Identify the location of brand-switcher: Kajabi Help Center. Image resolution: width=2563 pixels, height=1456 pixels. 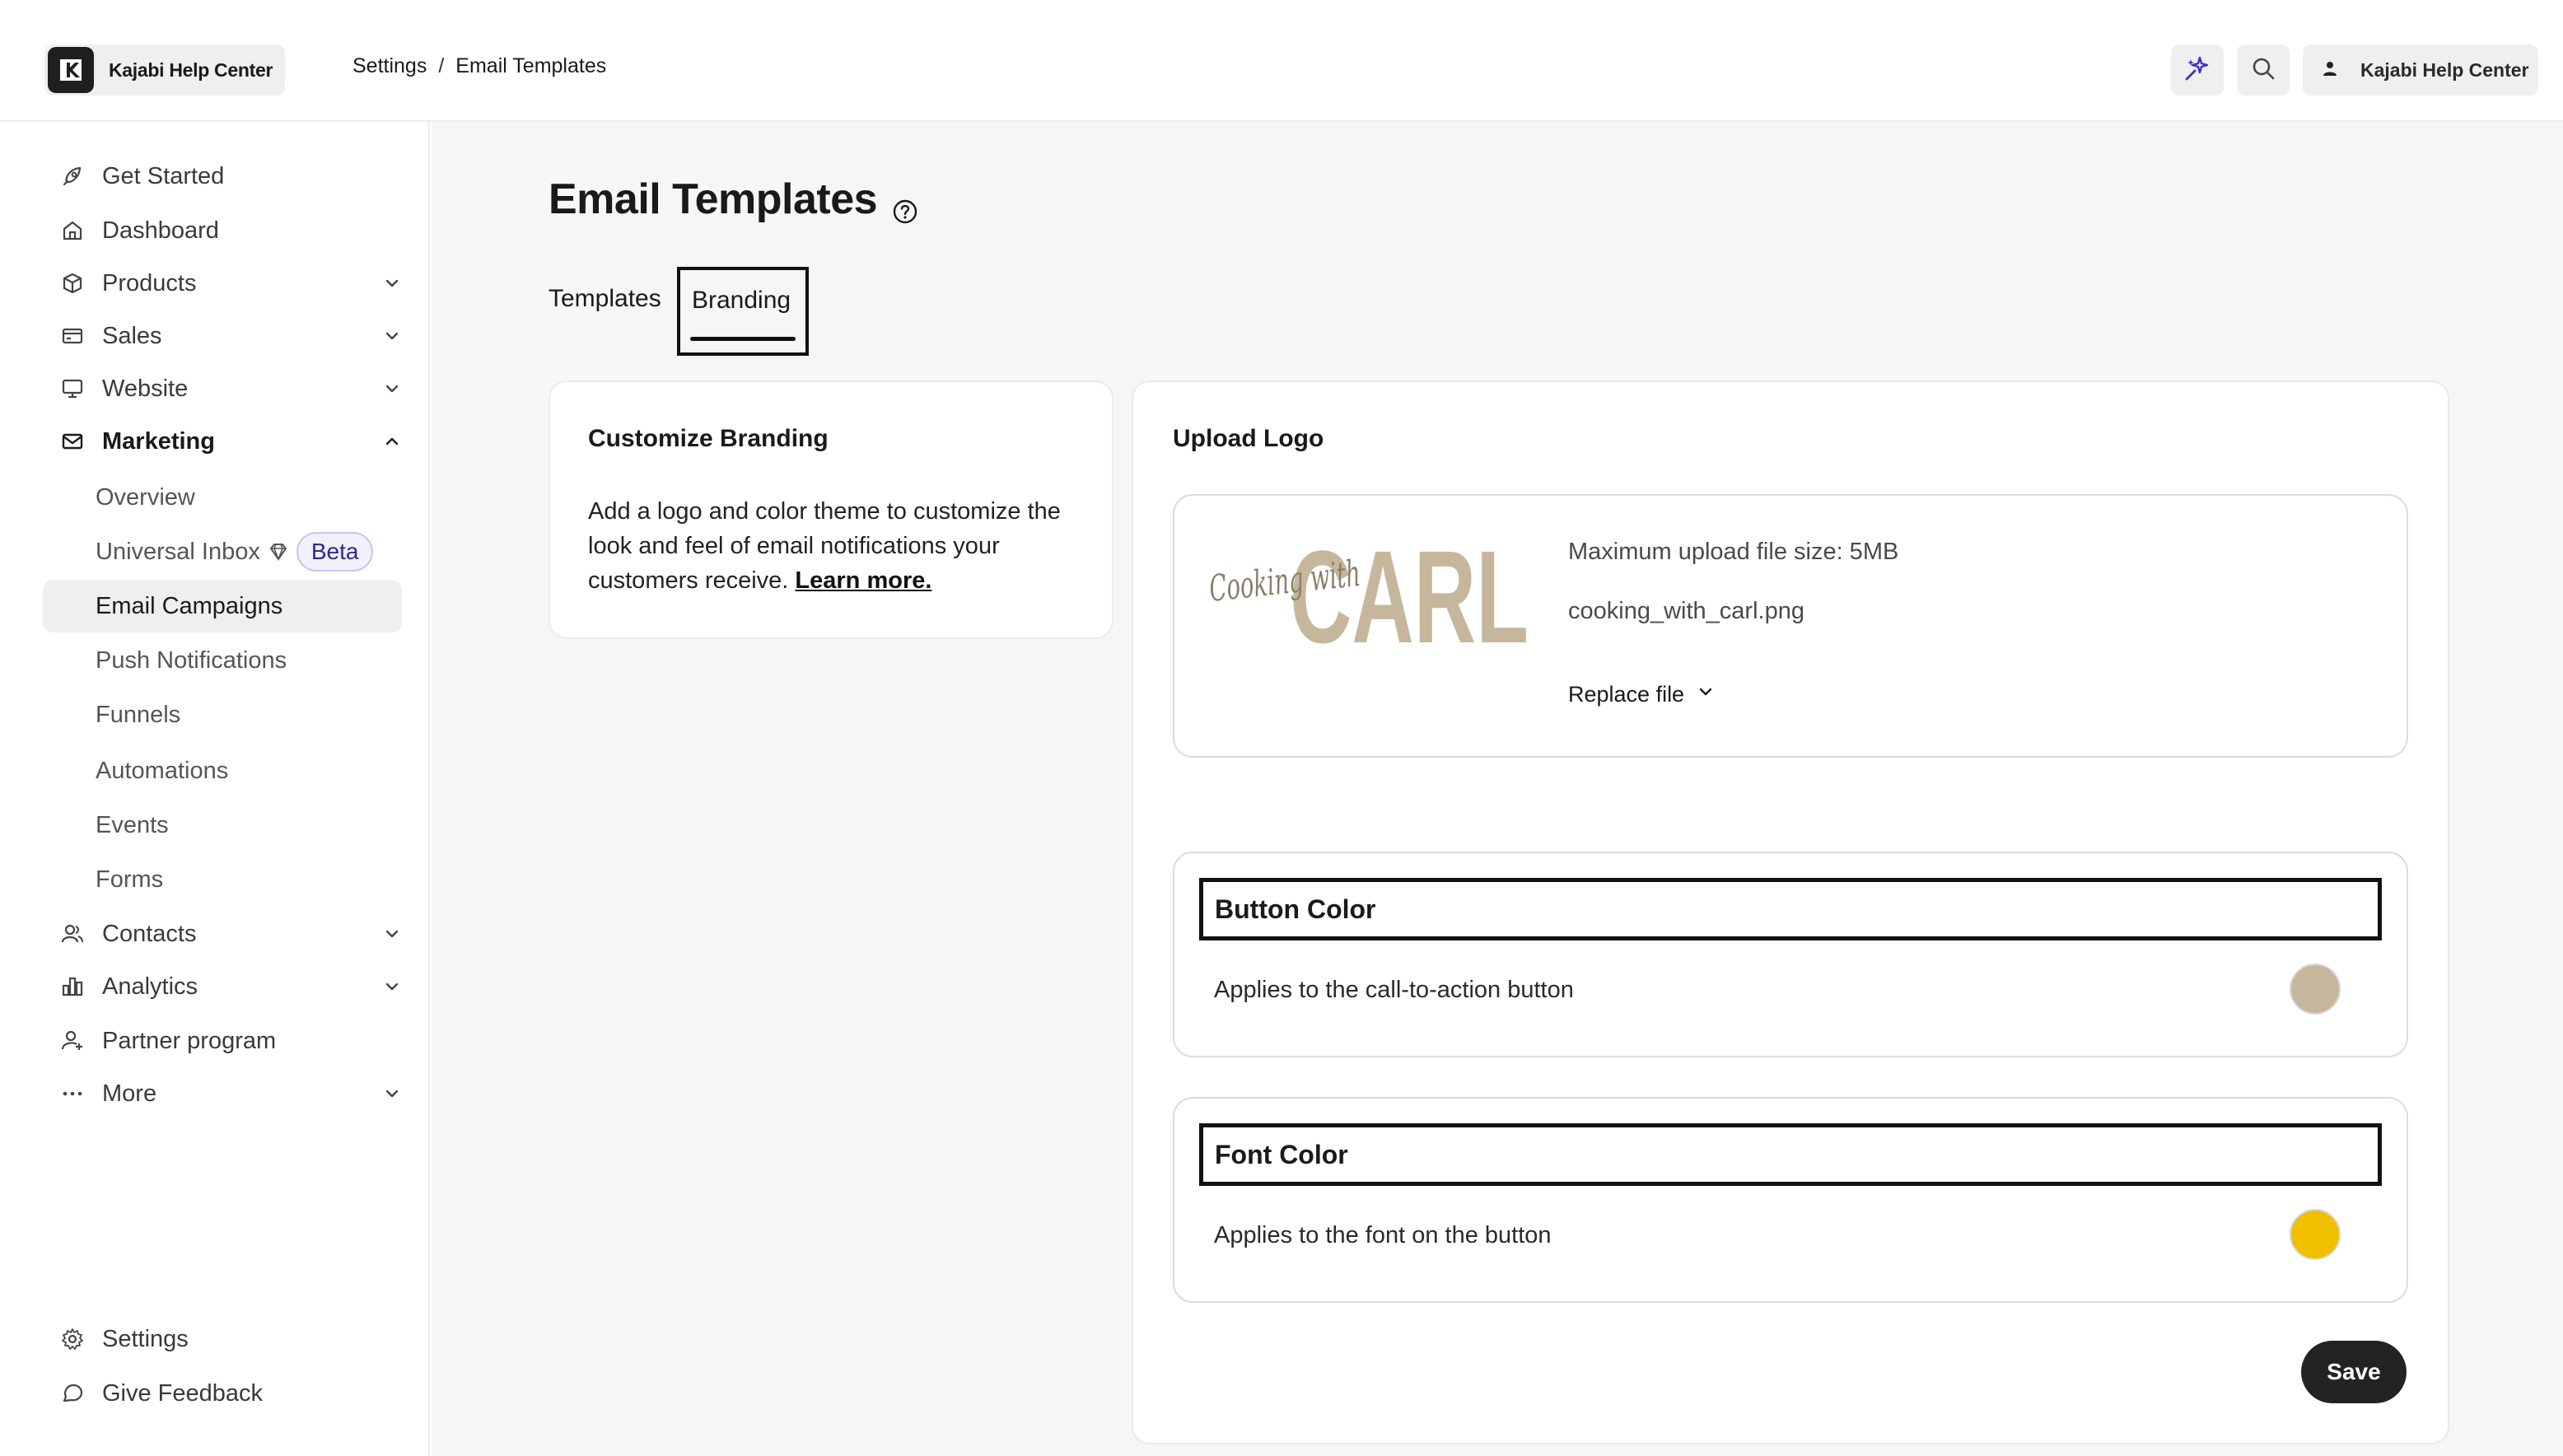
(164, 70).